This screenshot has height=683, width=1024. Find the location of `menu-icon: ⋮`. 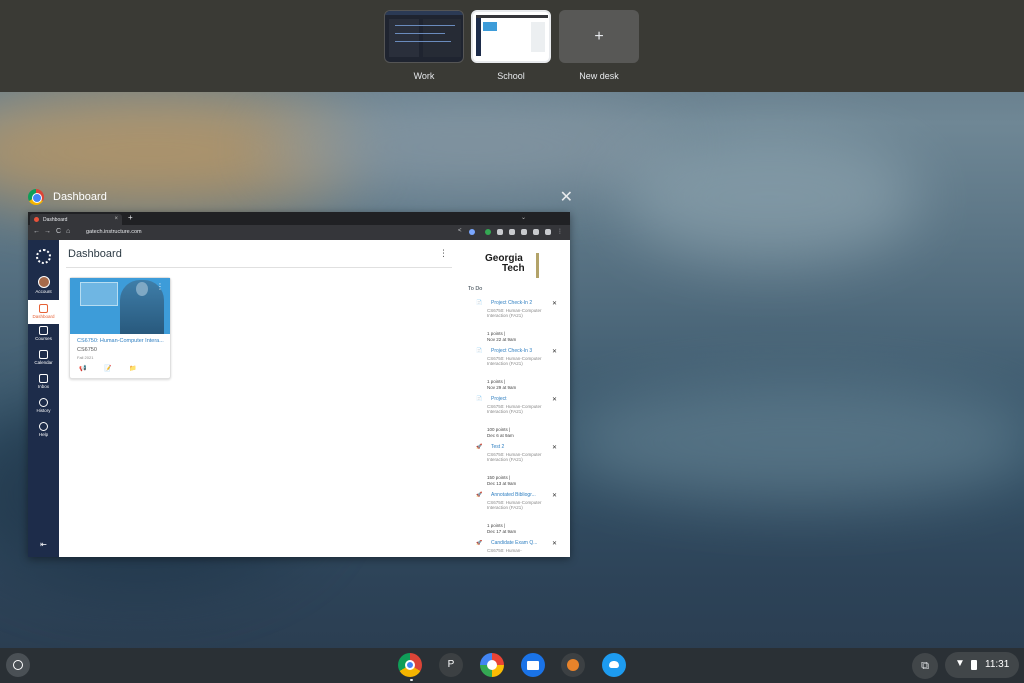

menu-icon: ⋮ is located at coordinates (560, 231).